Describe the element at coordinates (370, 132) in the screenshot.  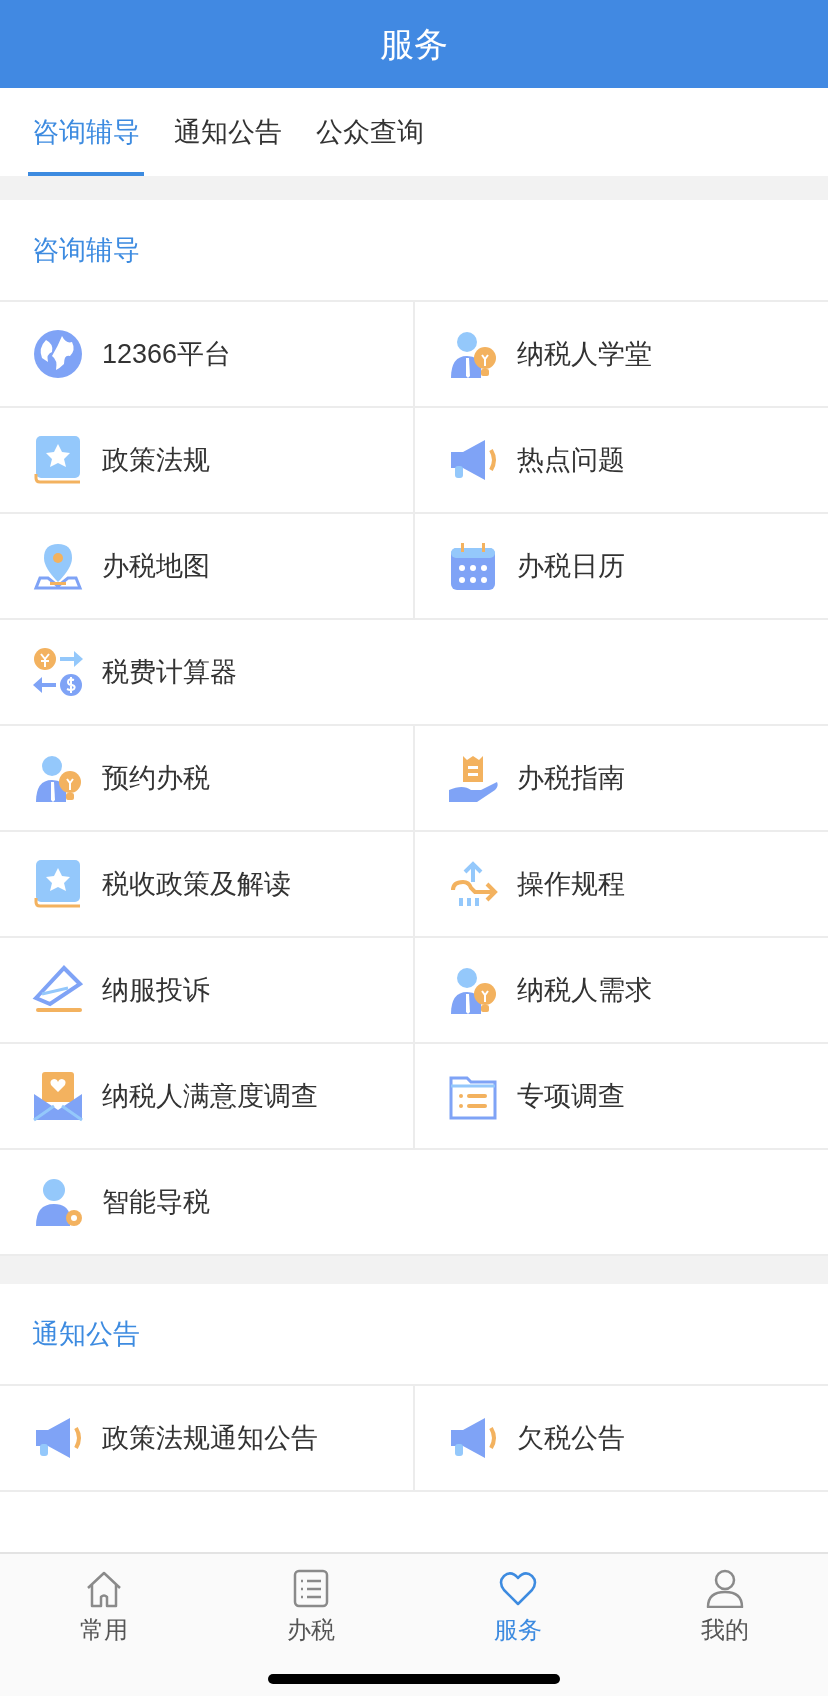
I see `tab: 公众查询` at that location.